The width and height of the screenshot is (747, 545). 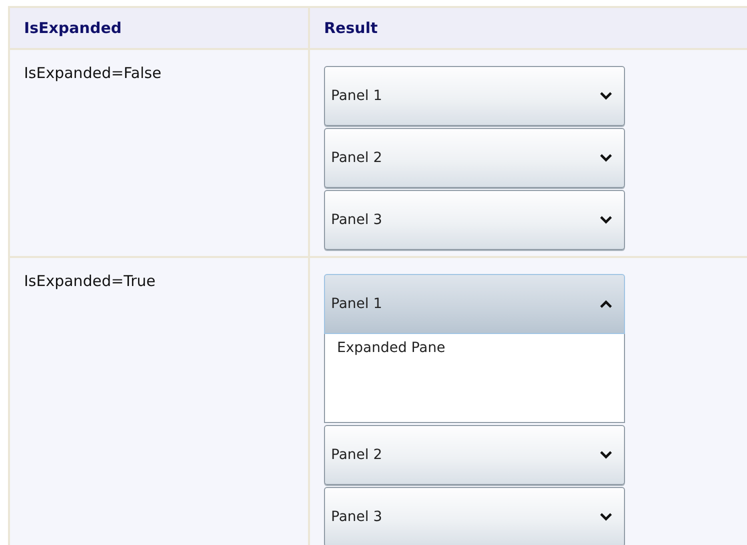 I want to click on pane-content: Expanded Pane, so click(x=391, y=348).